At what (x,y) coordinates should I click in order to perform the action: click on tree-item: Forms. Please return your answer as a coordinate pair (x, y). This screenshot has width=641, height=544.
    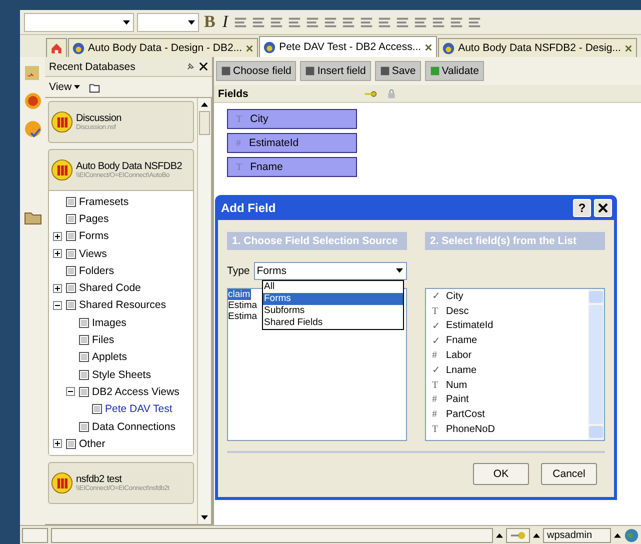
    Looking at the image, I should click on (94, 236).